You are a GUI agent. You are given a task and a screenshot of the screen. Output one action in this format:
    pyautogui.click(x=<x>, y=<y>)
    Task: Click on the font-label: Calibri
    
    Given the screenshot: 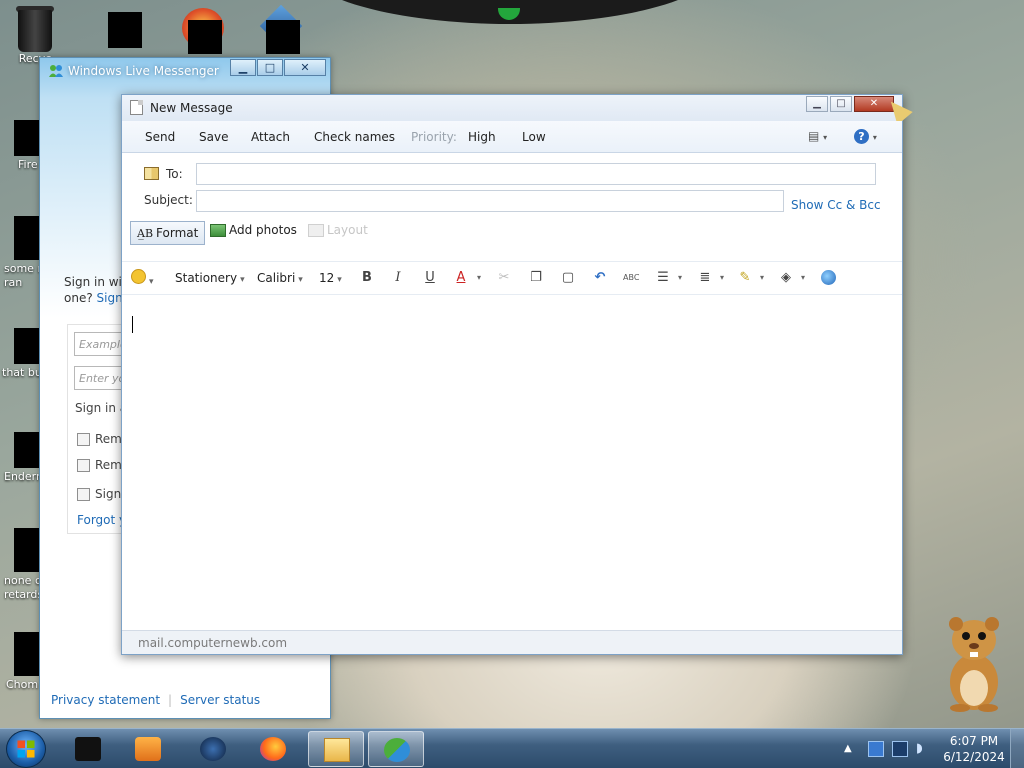 What is the action you would take?
    pyautogui.click(x=276, y=278)
    